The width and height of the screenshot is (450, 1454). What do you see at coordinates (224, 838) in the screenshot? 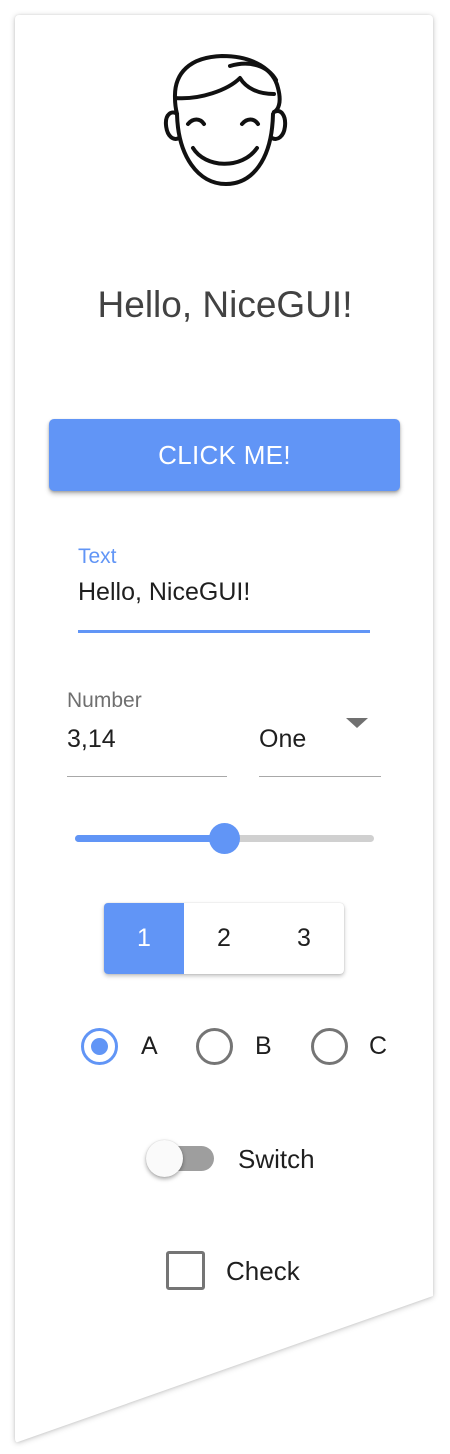
I see `slider-thumb` at bounding box center [224, 838].